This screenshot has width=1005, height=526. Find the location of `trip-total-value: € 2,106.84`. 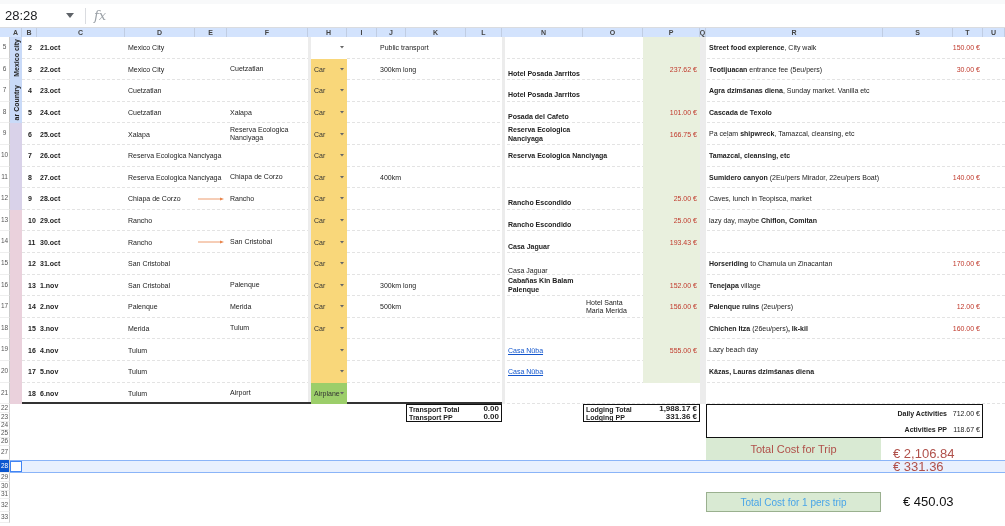

trip-total-value: € 2,106.84 is located at coordinates (924, 453).